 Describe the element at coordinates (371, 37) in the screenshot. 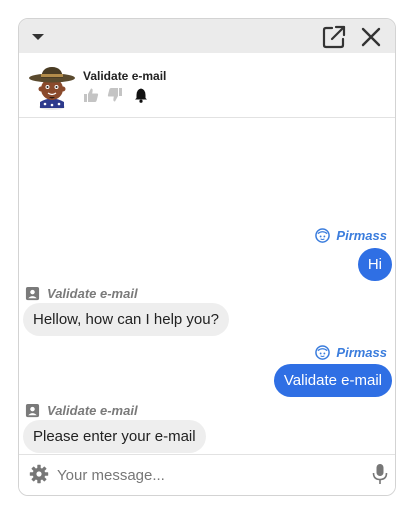

I see `close-icon` at that location.